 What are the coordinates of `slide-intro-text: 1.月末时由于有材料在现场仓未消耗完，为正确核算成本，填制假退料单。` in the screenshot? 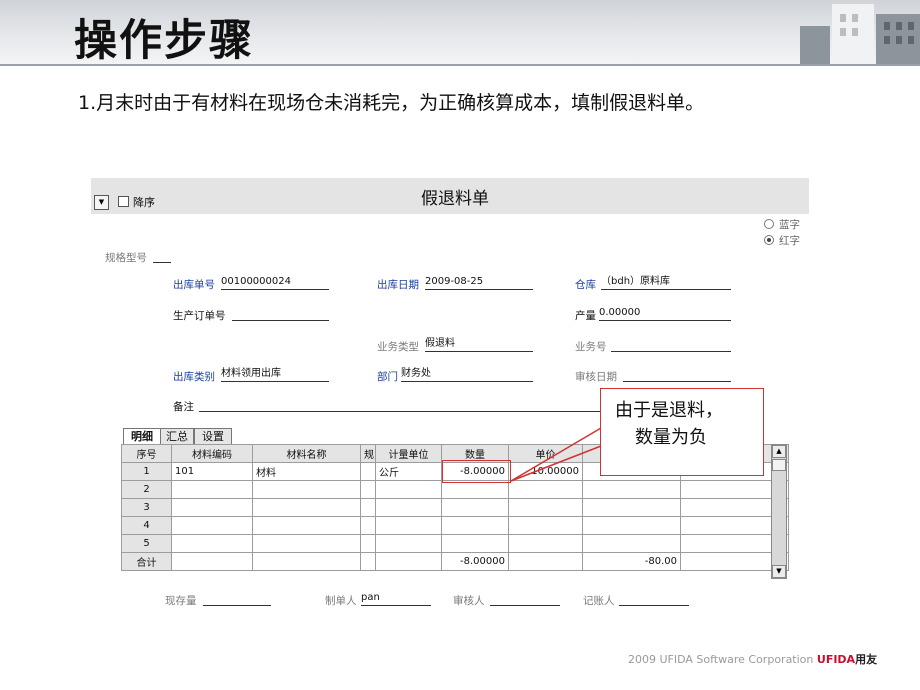 It's located at (391, 103).